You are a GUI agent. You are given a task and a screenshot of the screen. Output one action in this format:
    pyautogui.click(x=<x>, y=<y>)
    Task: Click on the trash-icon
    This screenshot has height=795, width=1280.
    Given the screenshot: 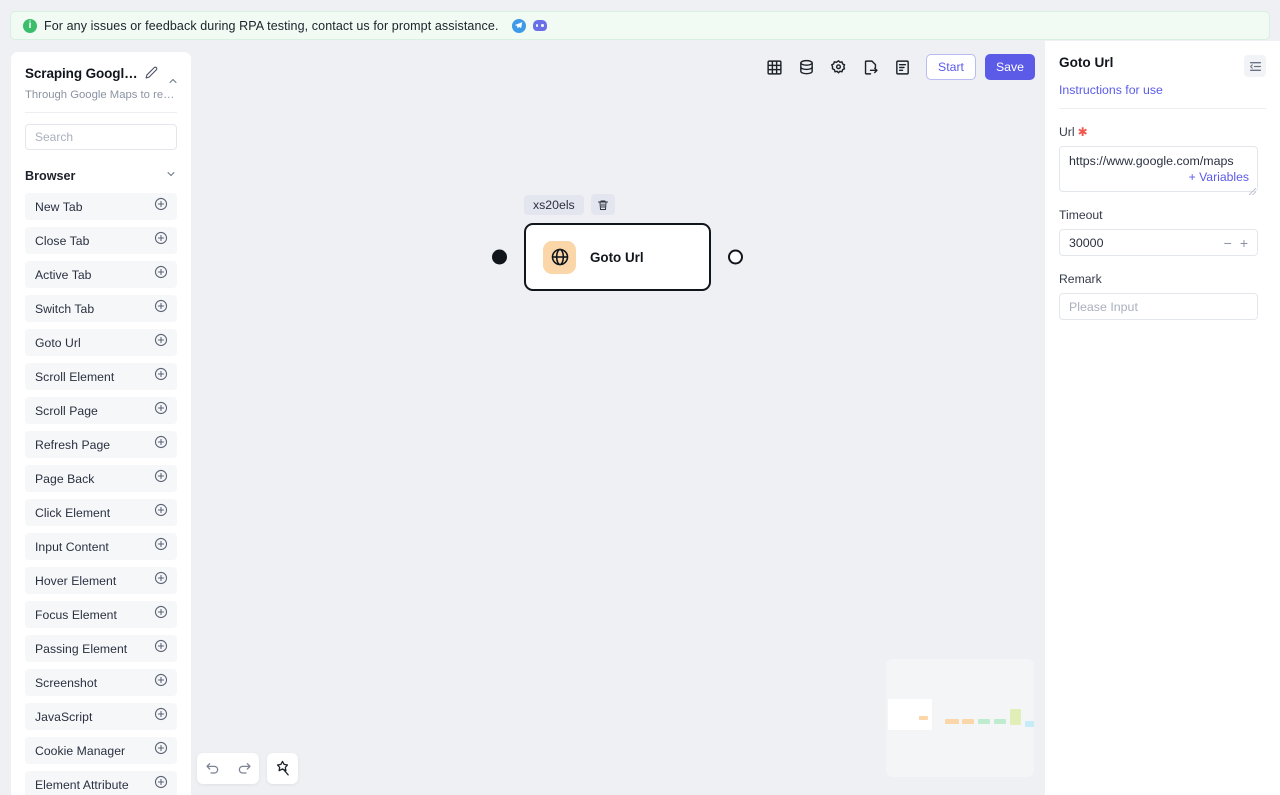 What is the action you would take?
    pyautogui.click(x=602, y=204)
    